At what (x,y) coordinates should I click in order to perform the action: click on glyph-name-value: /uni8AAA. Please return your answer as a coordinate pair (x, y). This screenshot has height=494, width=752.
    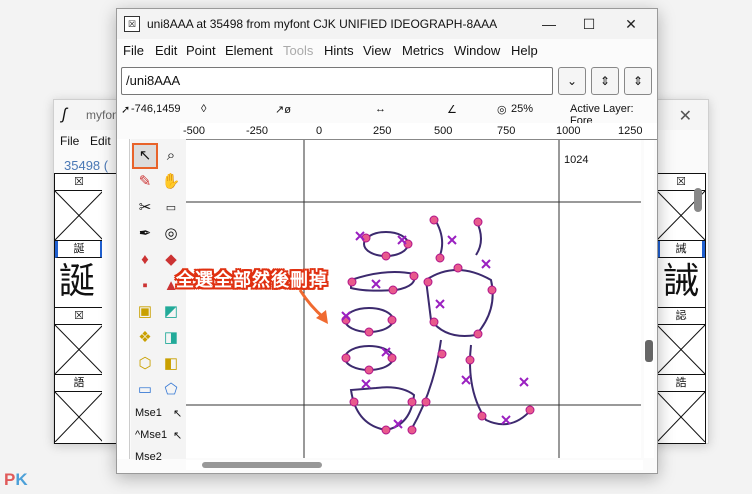
    Looking at the image, I should click on (153, 80).